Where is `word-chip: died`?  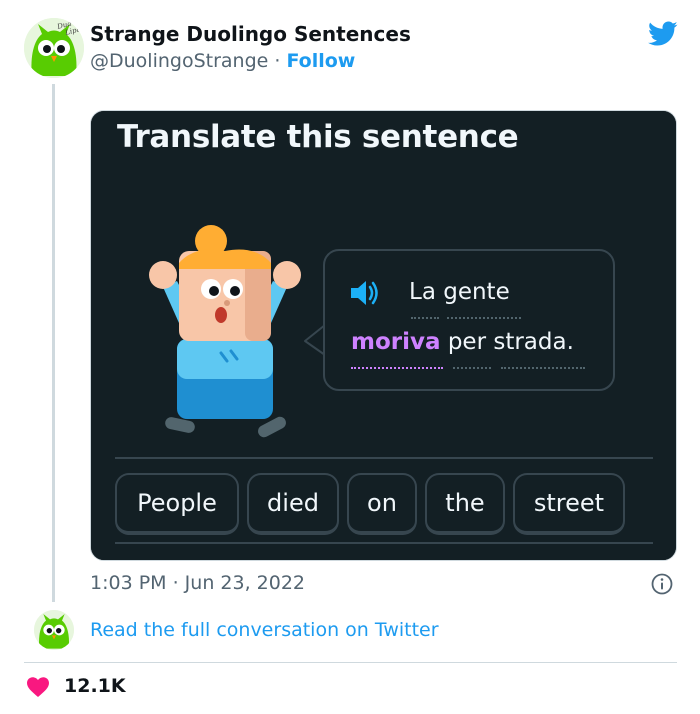
word-chip: died is located at coordinates (293, 504).